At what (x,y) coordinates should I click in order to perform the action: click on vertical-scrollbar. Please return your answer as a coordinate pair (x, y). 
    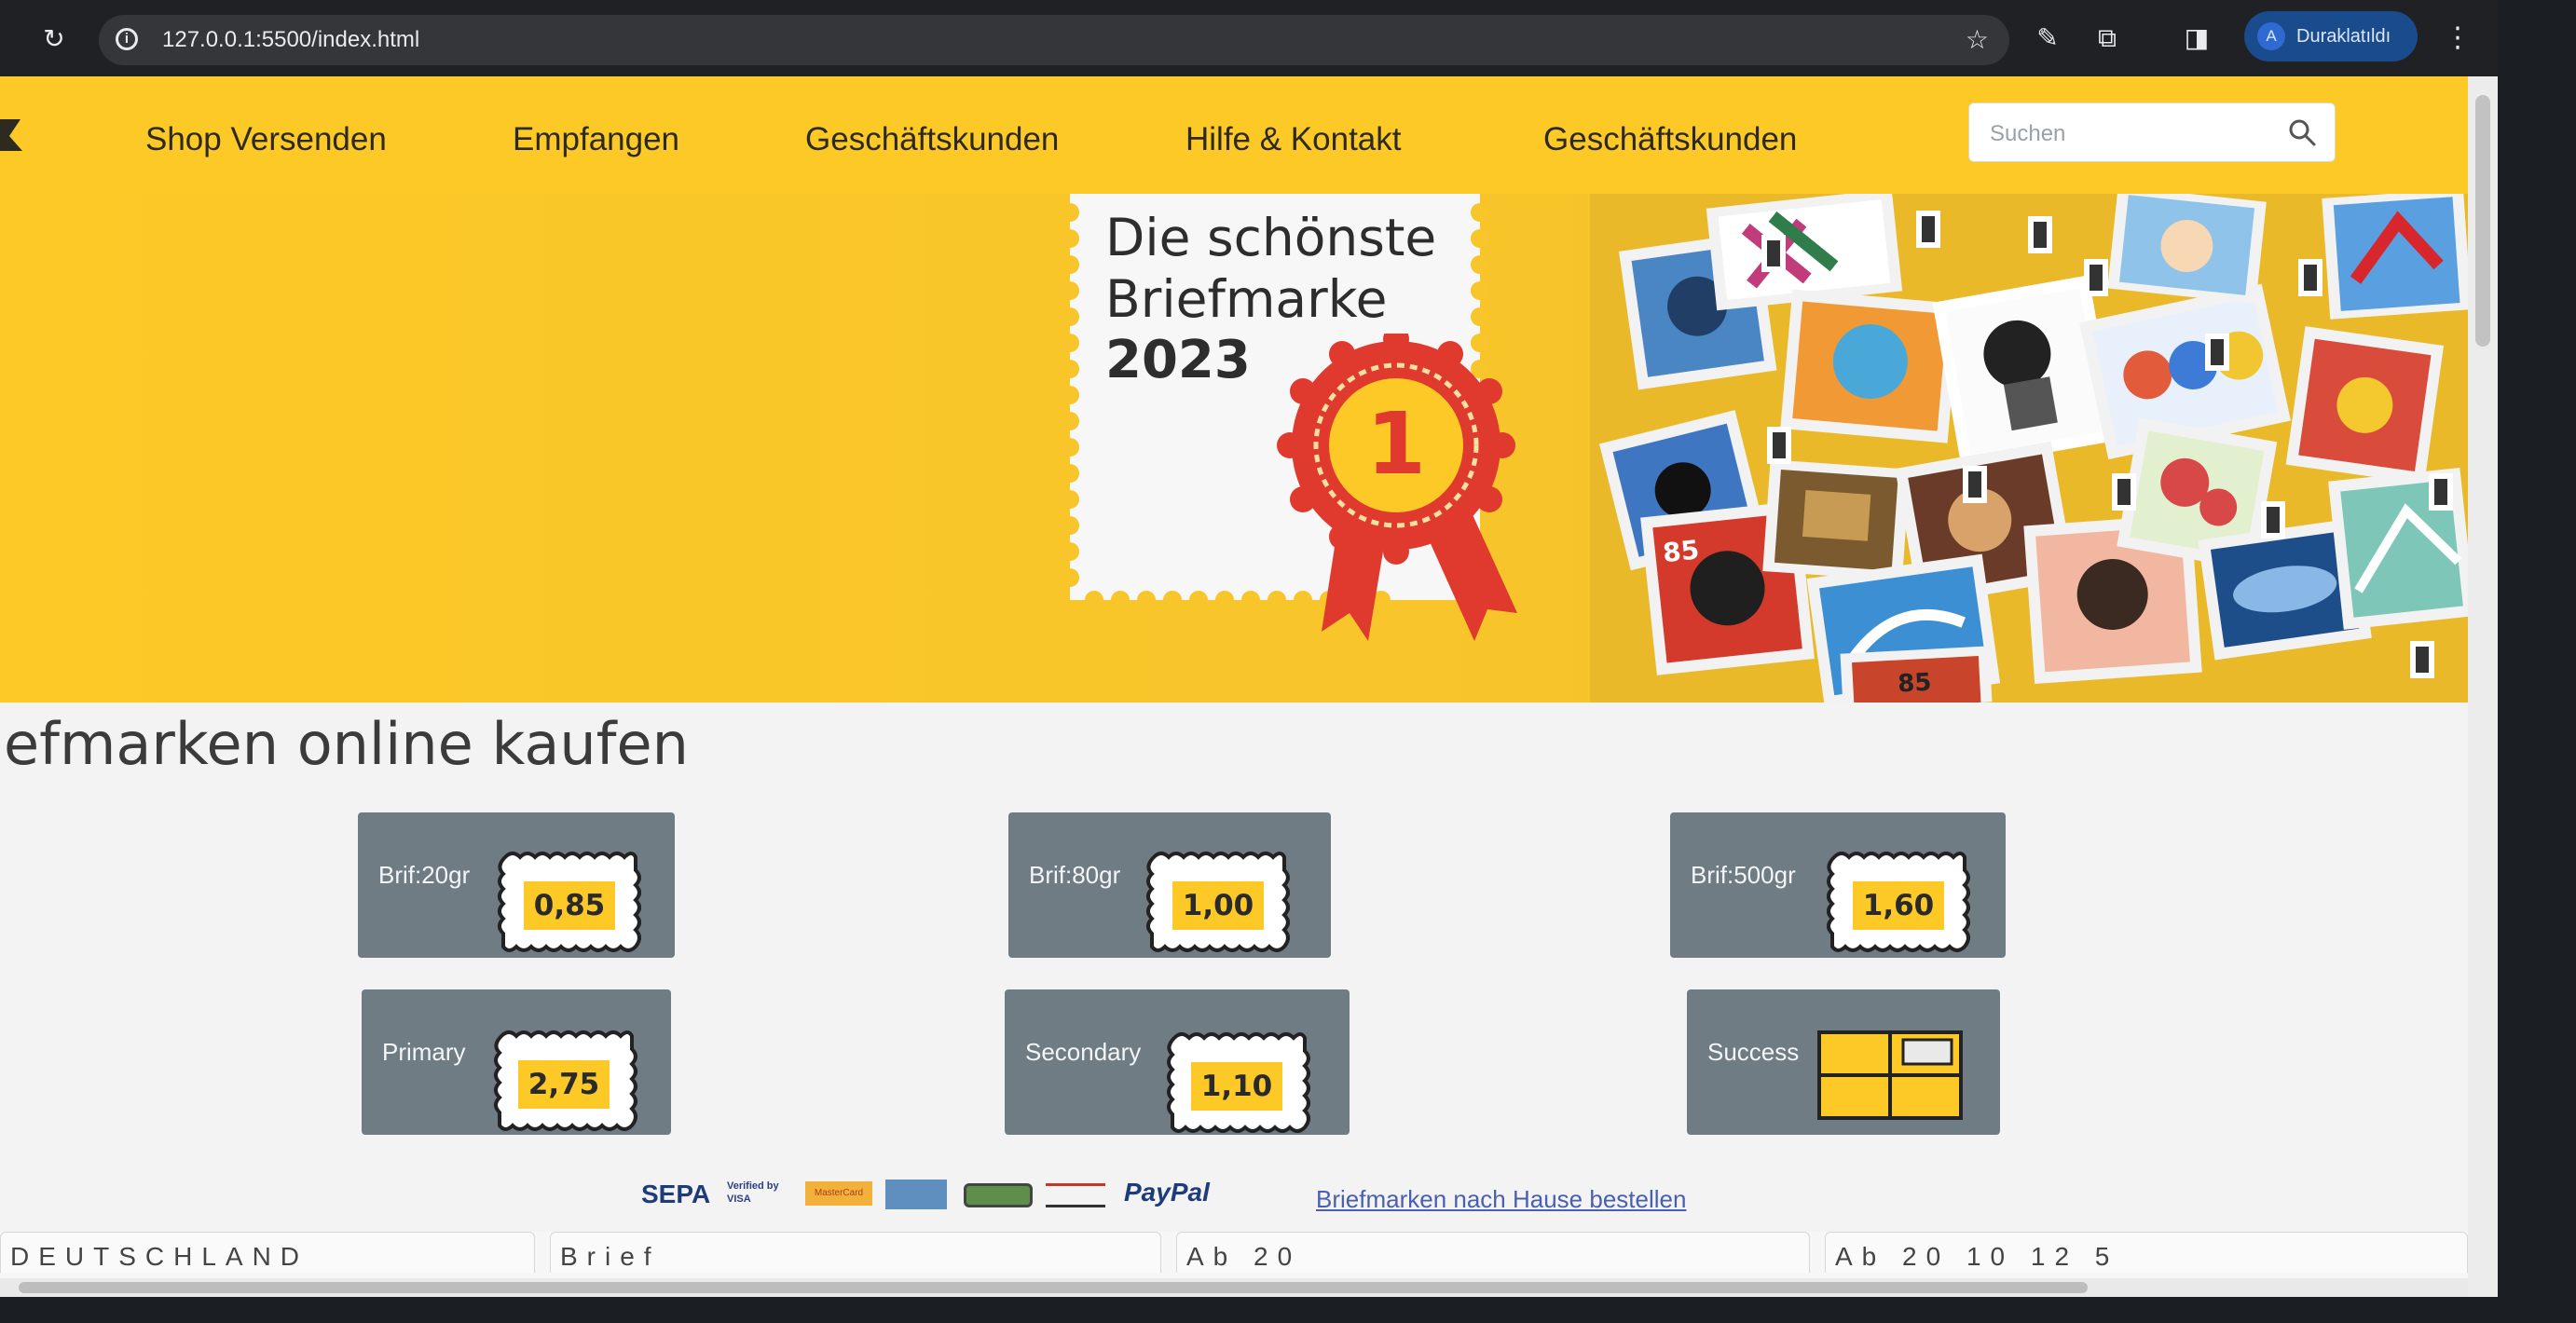
    Looking at the image, I should click on (2483, 686).